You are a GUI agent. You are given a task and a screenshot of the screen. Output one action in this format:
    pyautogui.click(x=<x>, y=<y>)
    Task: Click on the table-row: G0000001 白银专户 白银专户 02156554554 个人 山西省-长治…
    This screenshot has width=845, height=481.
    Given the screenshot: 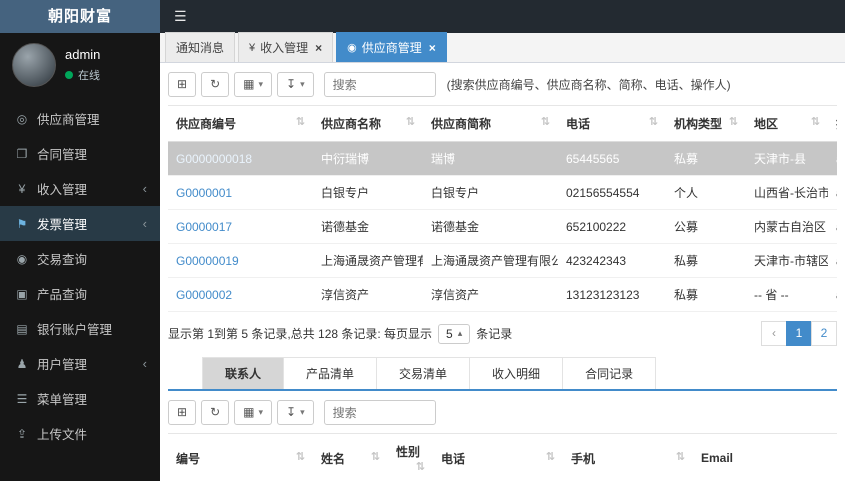 What is the action you would take?
    pyautogui.click(x=502, y=192)
    